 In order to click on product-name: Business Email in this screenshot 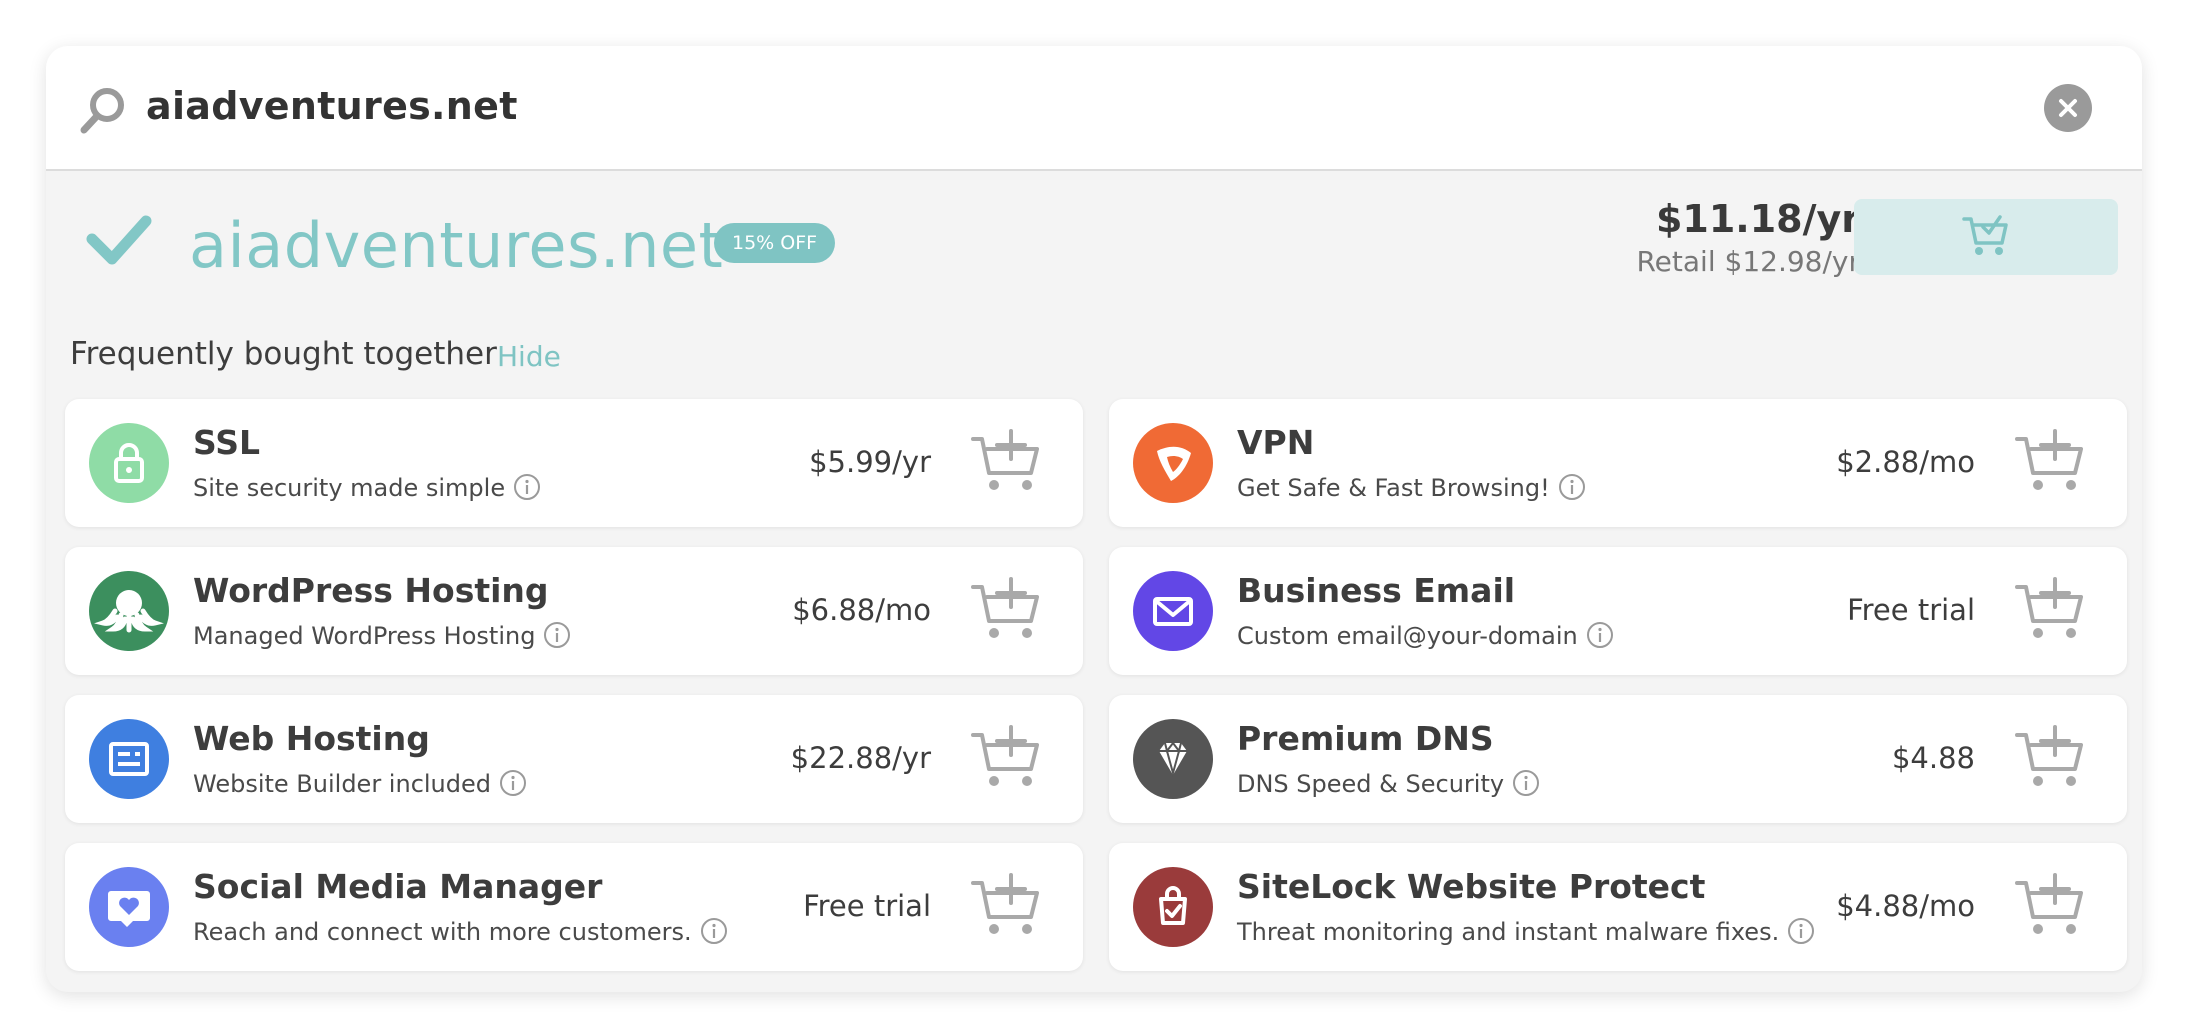, I will do `click(1376, 590)`.